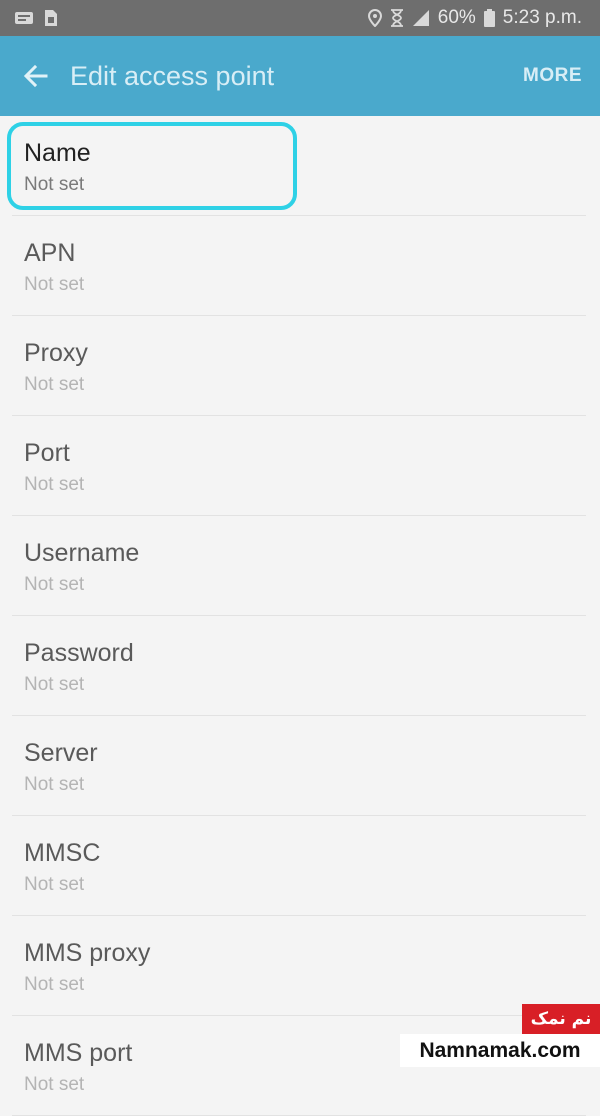 Image resolution: width=600 pixels, height=1116 pixels. Describe the element at coordinates (542, 17) in the screenshot. I see `clock: 5:23 p.m.` at that location.